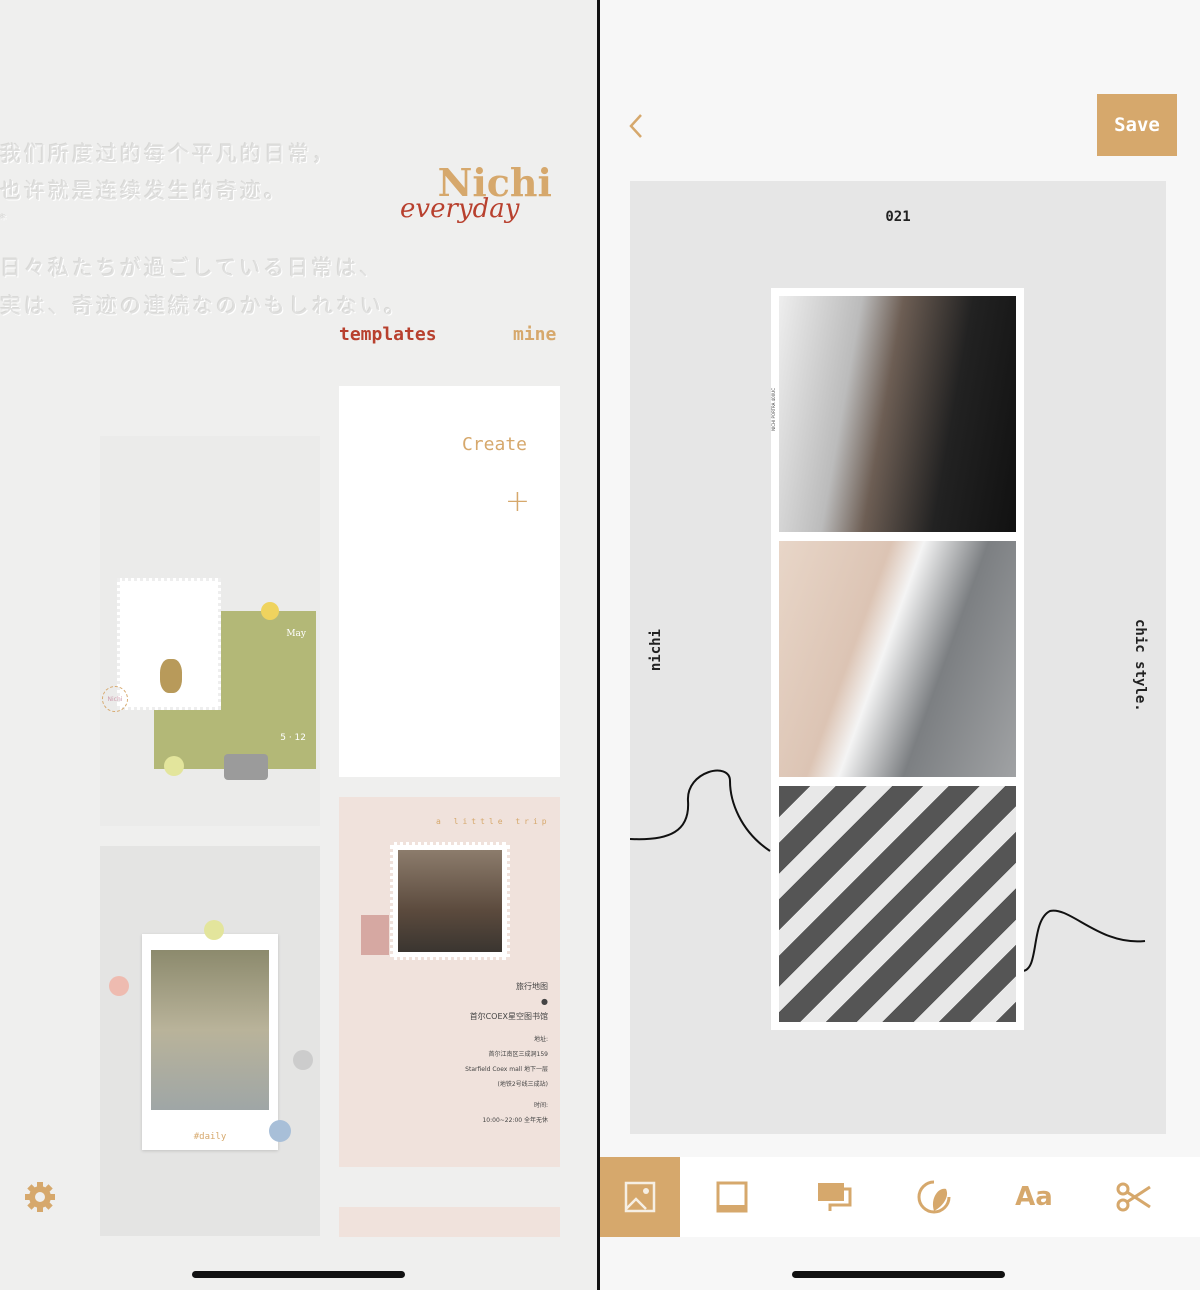 This screenshot has width=1200, height=1290. Describe the element at coordinates (1140, 665) in the screenshot. I see `canvas-right-text: chic style.` at that location.